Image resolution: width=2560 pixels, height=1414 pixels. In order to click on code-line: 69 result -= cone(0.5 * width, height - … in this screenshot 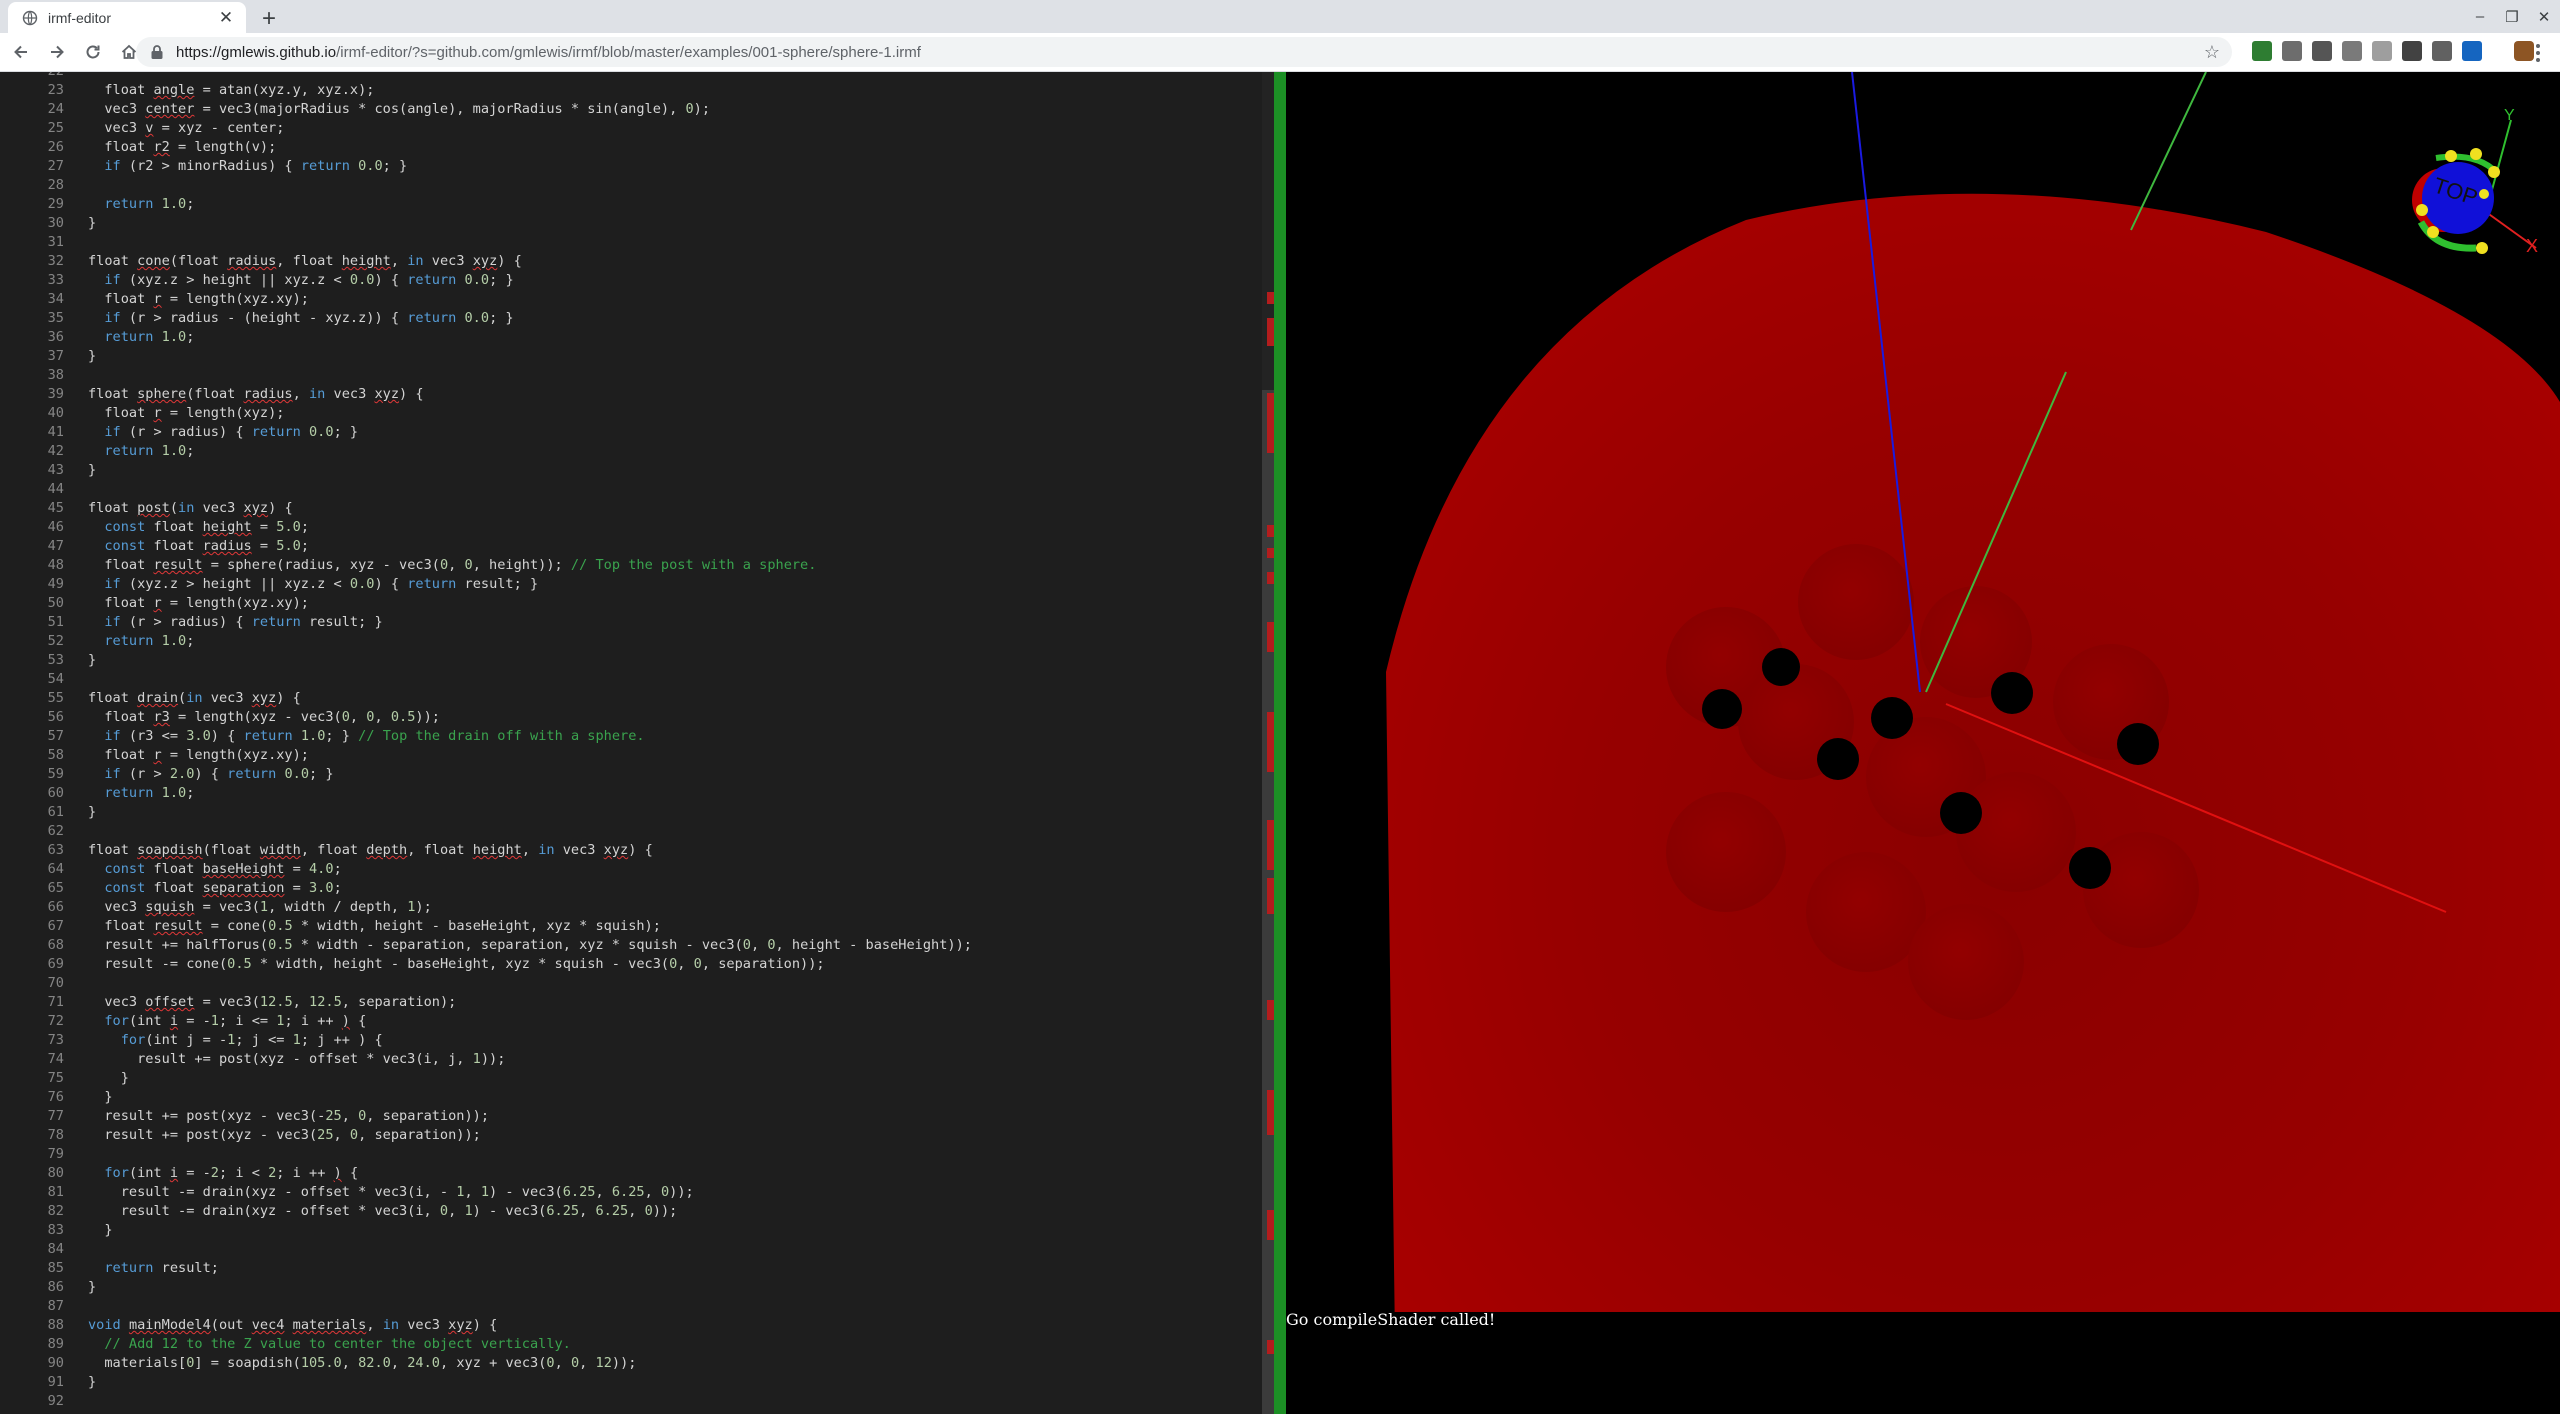, I will do `click(631, 964)`.